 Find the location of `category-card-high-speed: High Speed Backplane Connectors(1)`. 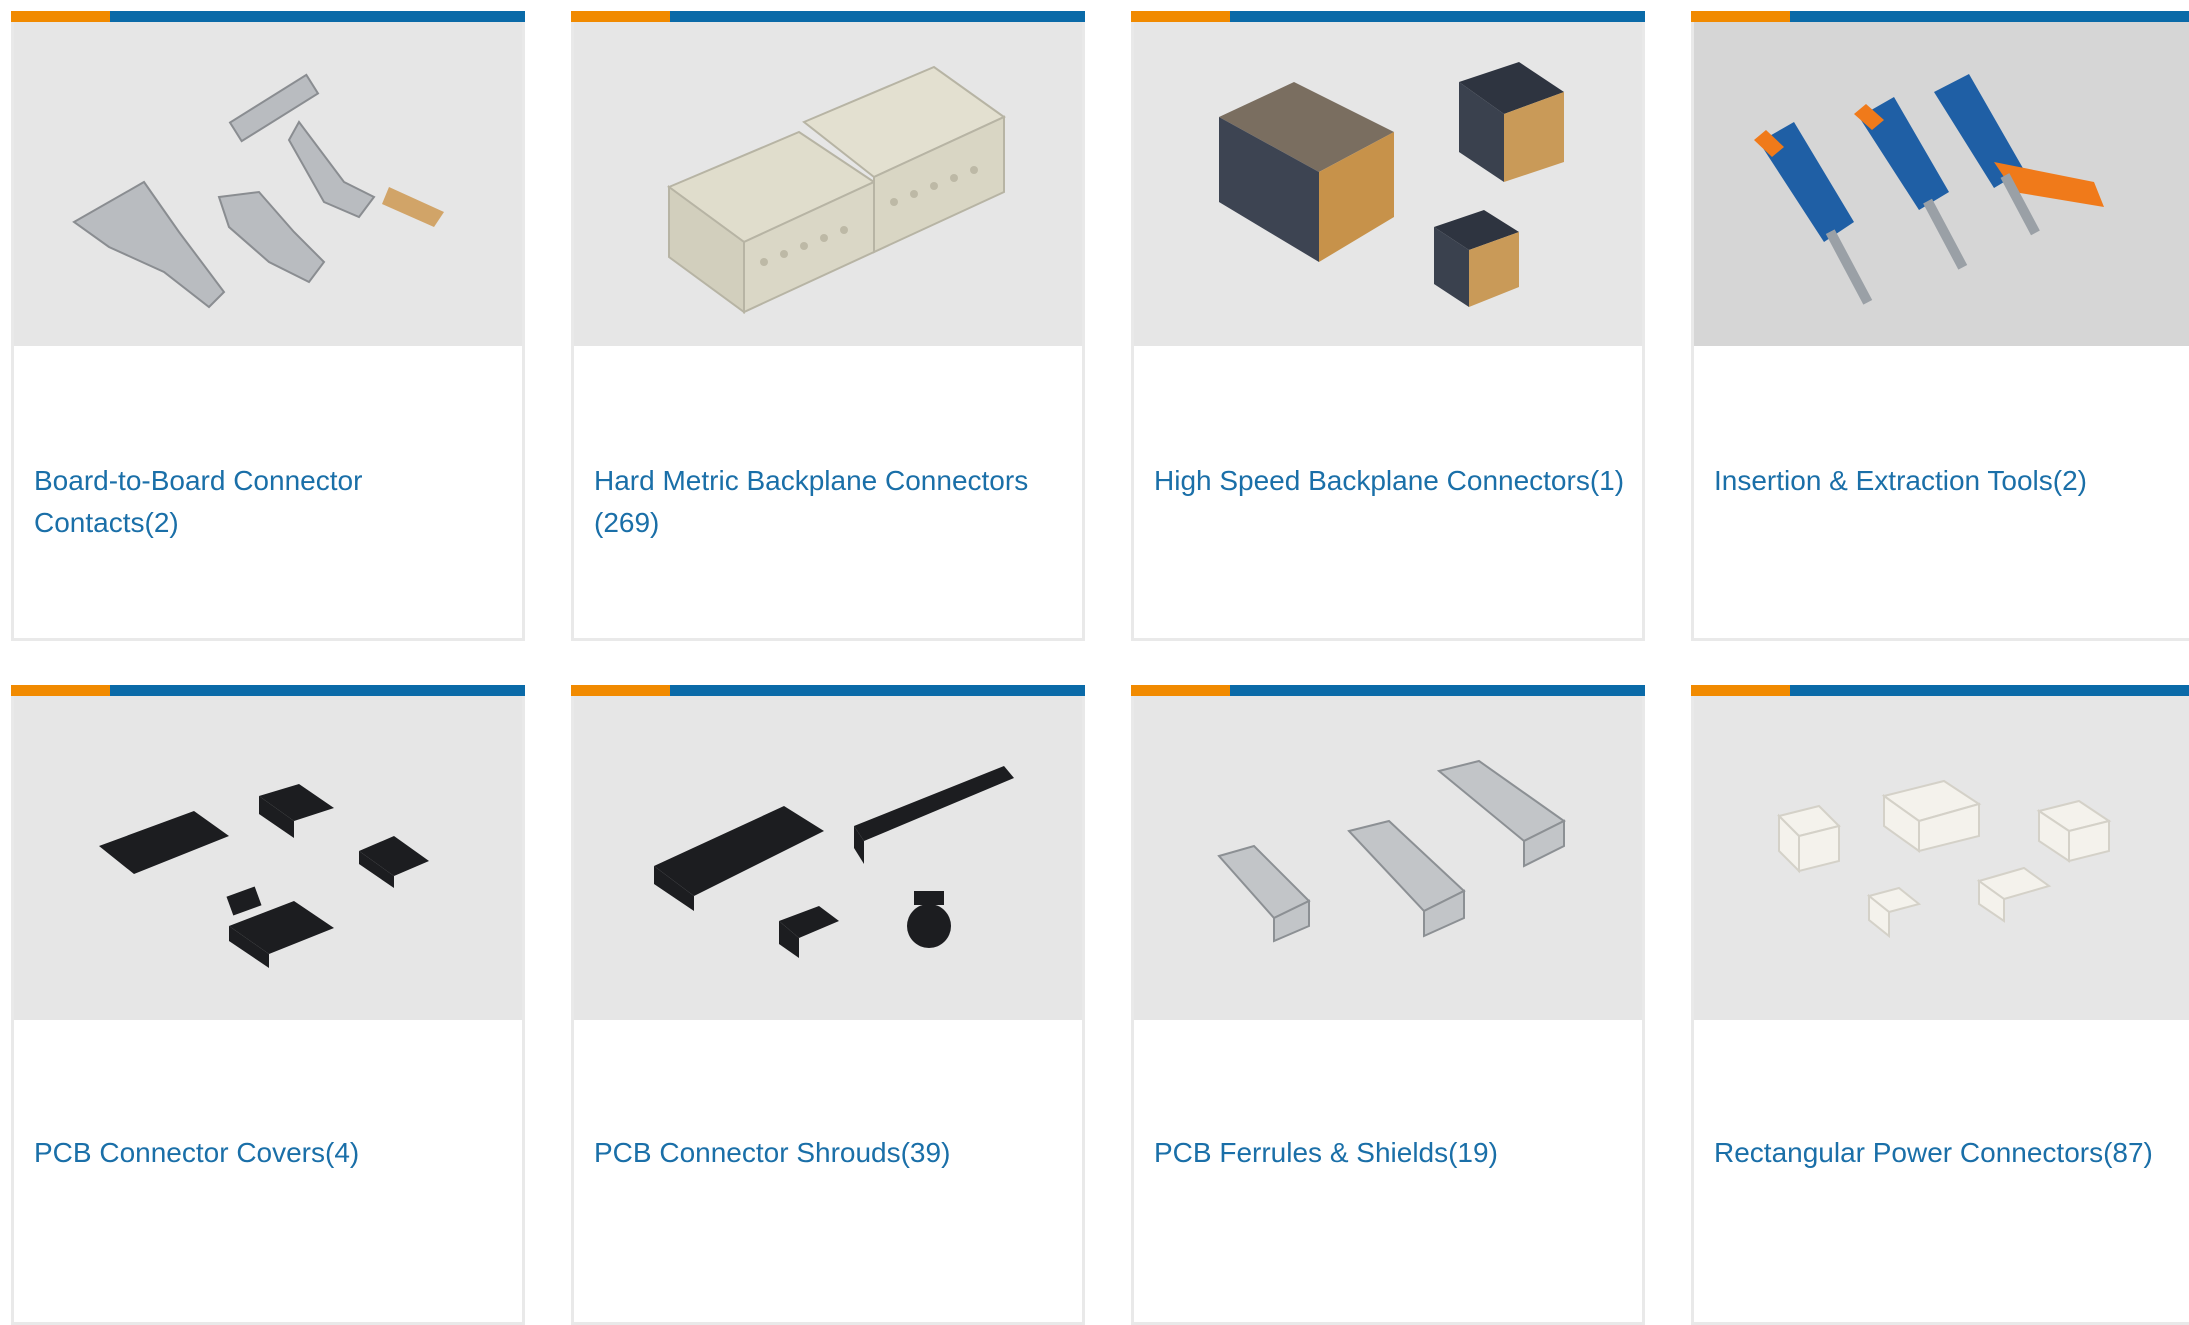

category-card-high-speed: High Speed Backplane Connectors(1) is located at coordinates (1388, 326).